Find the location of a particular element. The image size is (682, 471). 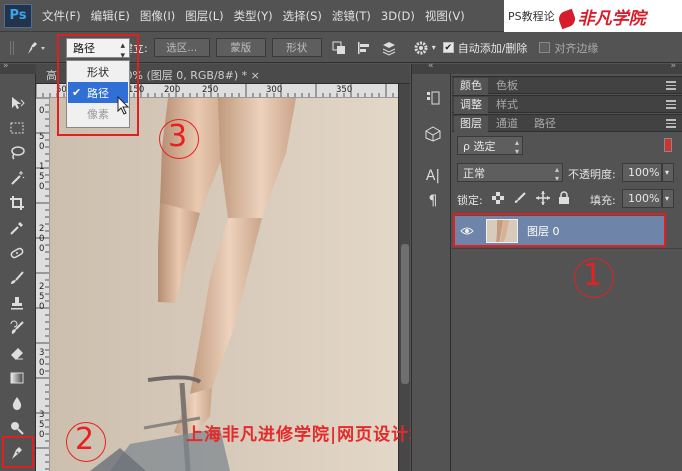

filter-toggle is located at coordinates (668, 145).